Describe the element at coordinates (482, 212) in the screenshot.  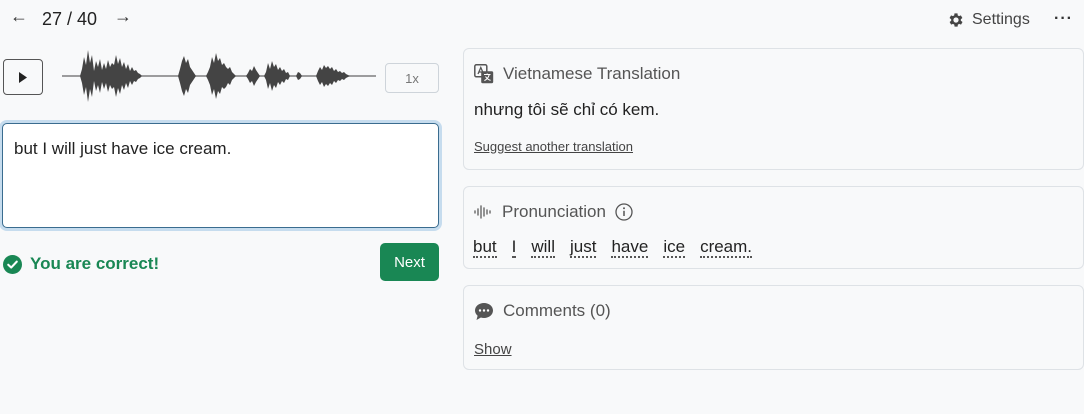
I see `audio-wave-icon` at that location.